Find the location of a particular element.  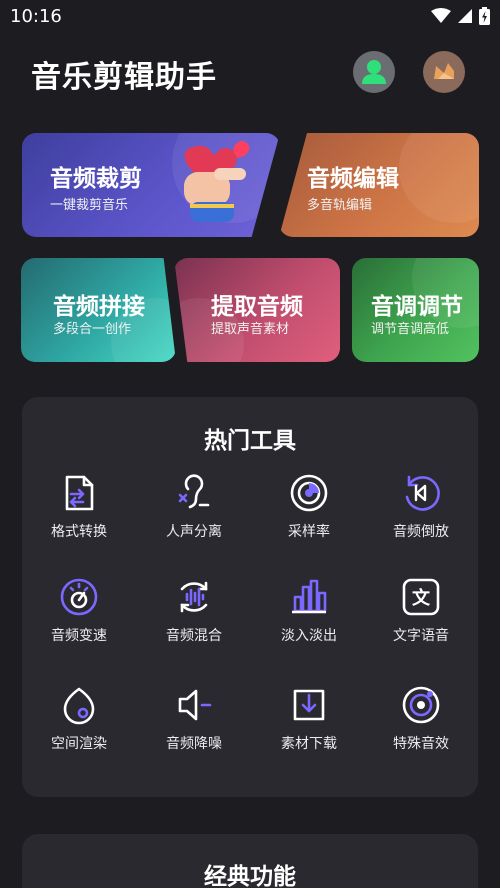

audio-join-title: 音频拼接 is located at coordinates (99, 307).